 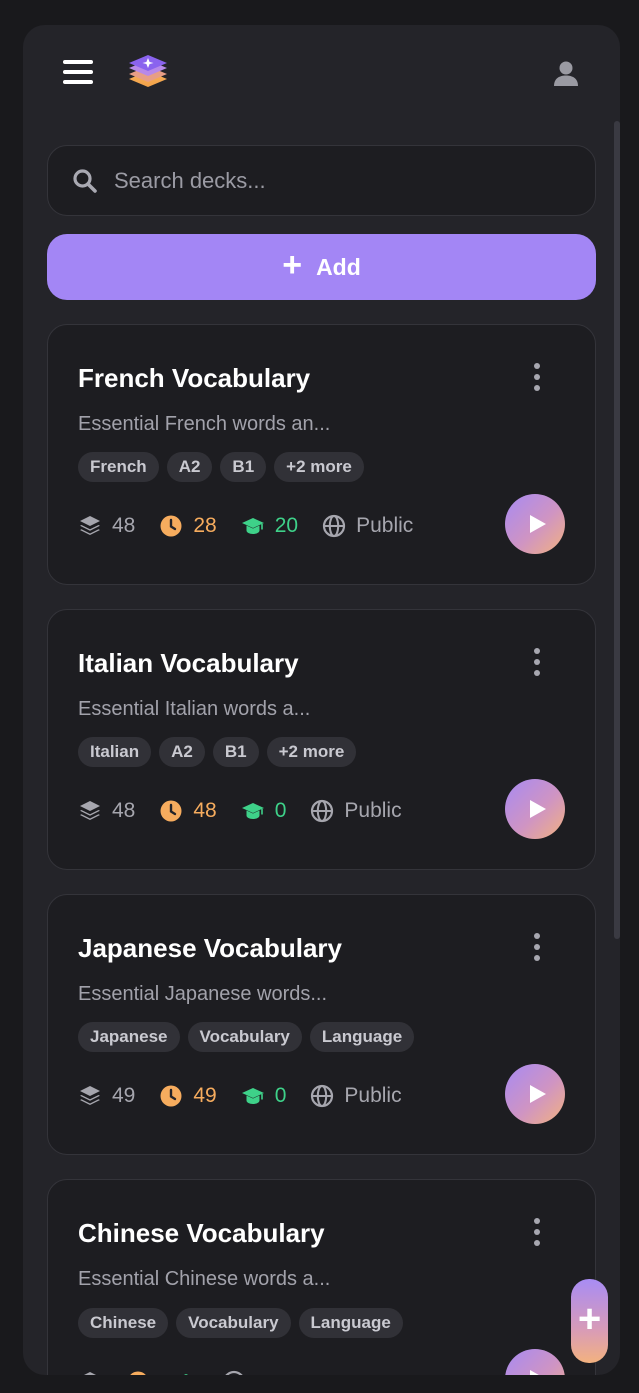 I want to click on deck-title: Chinese Vocabulary, so click(x=201, y=1233).